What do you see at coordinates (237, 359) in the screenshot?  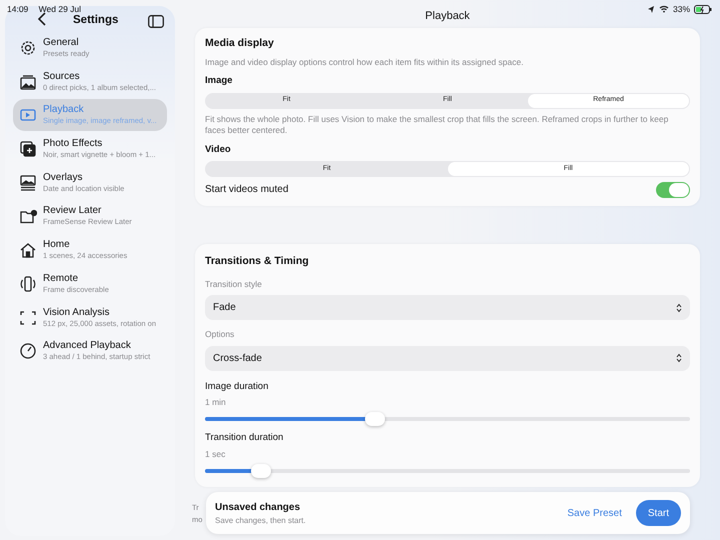 I see `select-value: Cross-fade` at bounding box center [237, 359].